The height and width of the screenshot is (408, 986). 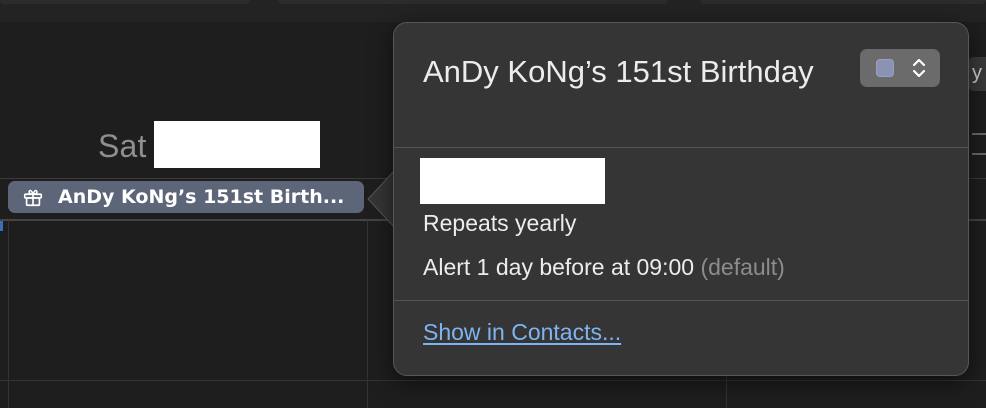 What do you see at coordinates (559, 267) in the screenshot?
I see `alert-text: Alert 1 day before at 09:00` at bounding box center [559, 267].